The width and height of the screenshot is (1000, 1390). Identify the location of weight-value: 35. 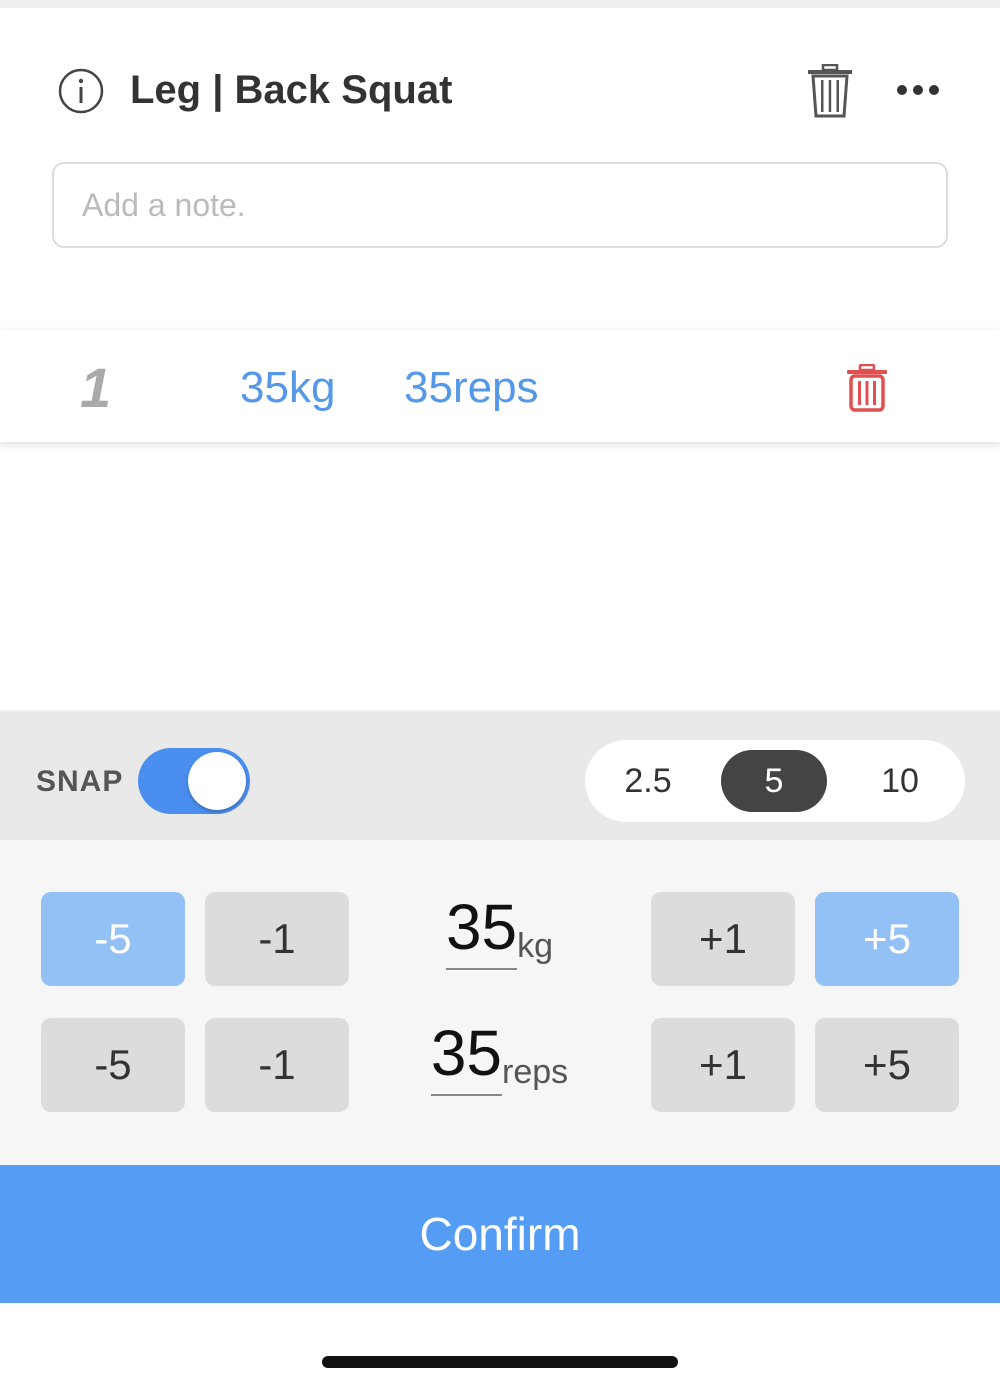
(481, 931).